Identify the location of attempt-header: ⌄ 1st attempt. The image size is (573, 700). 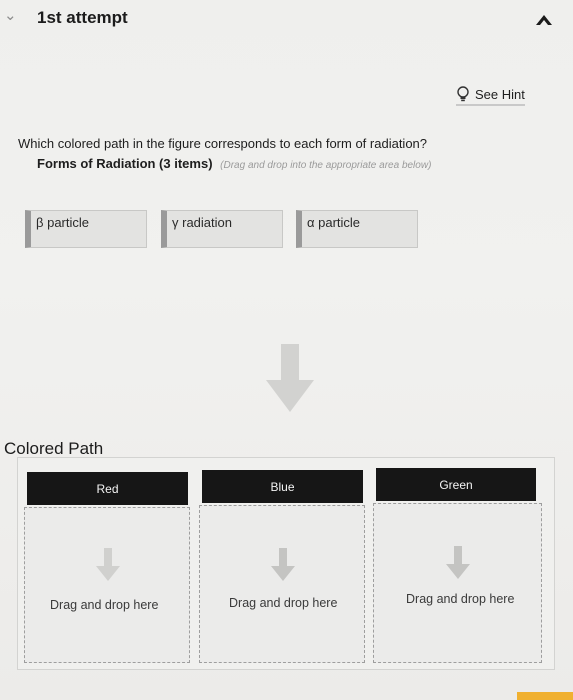
(286, 20).